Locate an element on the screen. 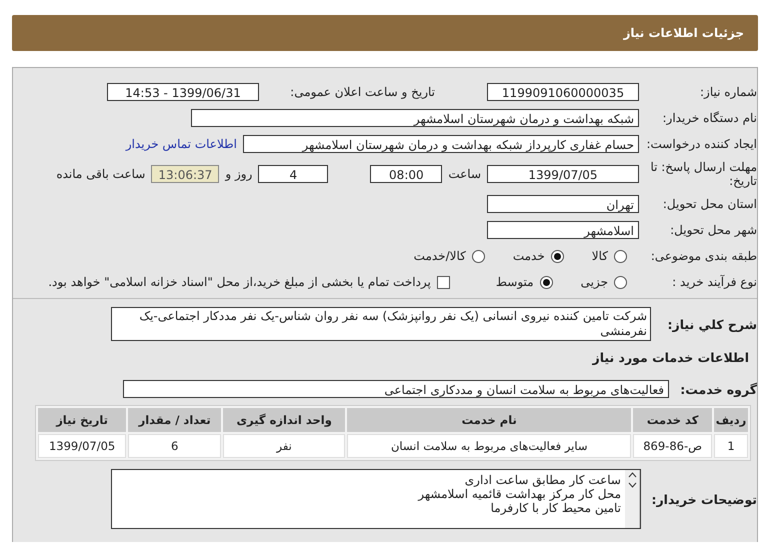 This screenshot has height=545, width=770. notes-field: ساعت کار مطابق ساعت اداری محل کار مرکز بهداشت قائمیه اسلامشهر تامین محیط کار با کارفرما is located at coordinates (376, 499).